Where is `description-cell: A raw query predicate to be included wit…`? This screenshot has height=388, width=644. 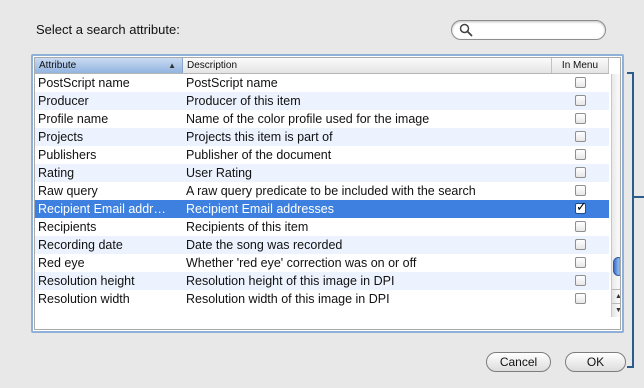 description-cell: A raw query predicate to be included wit… is located at coordinates (331, 191).